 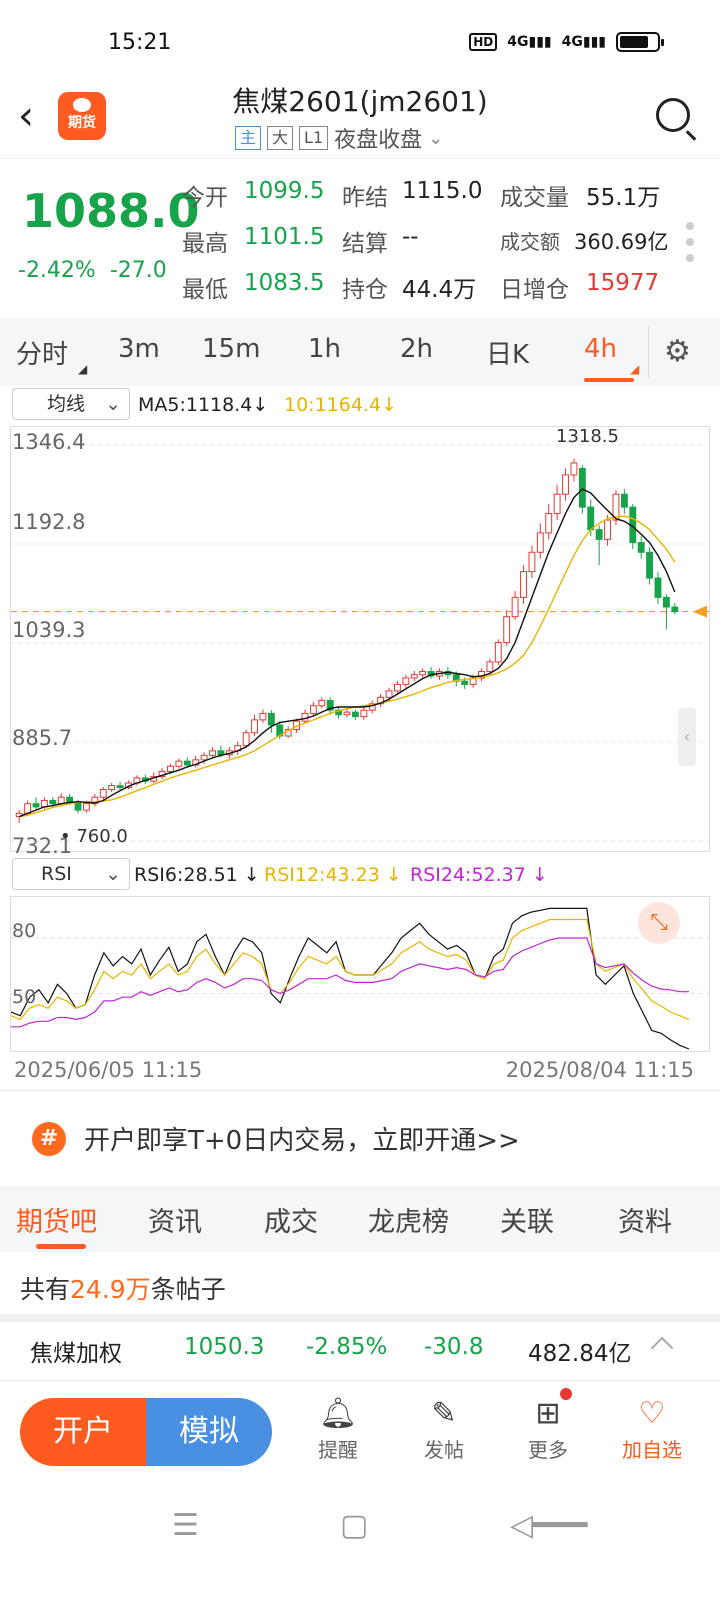 What do you see at coordinates (548, 1413) in the screenshot?
I see `grid-icon: ⊞` at bounding box center [548, 1413].